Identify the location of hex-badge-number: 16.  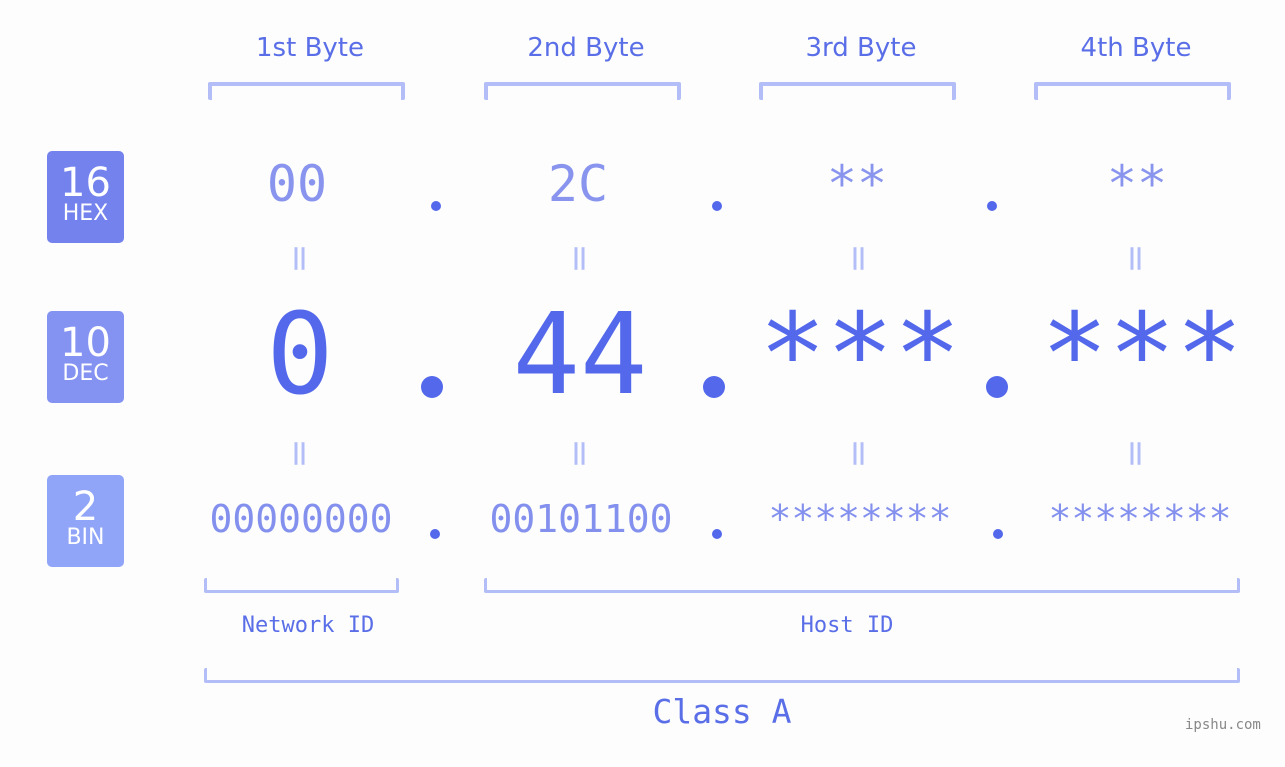
(85, 183).